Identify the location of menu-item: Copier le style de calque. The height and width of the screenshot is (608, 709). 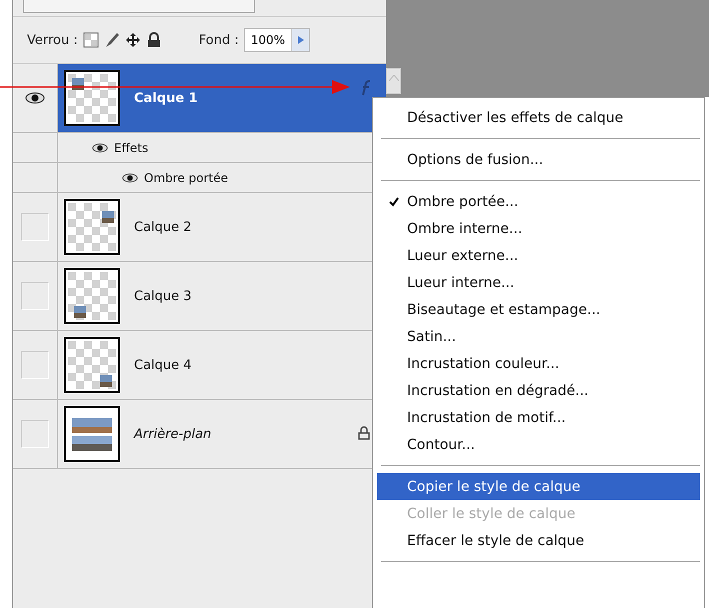
(538, 486).